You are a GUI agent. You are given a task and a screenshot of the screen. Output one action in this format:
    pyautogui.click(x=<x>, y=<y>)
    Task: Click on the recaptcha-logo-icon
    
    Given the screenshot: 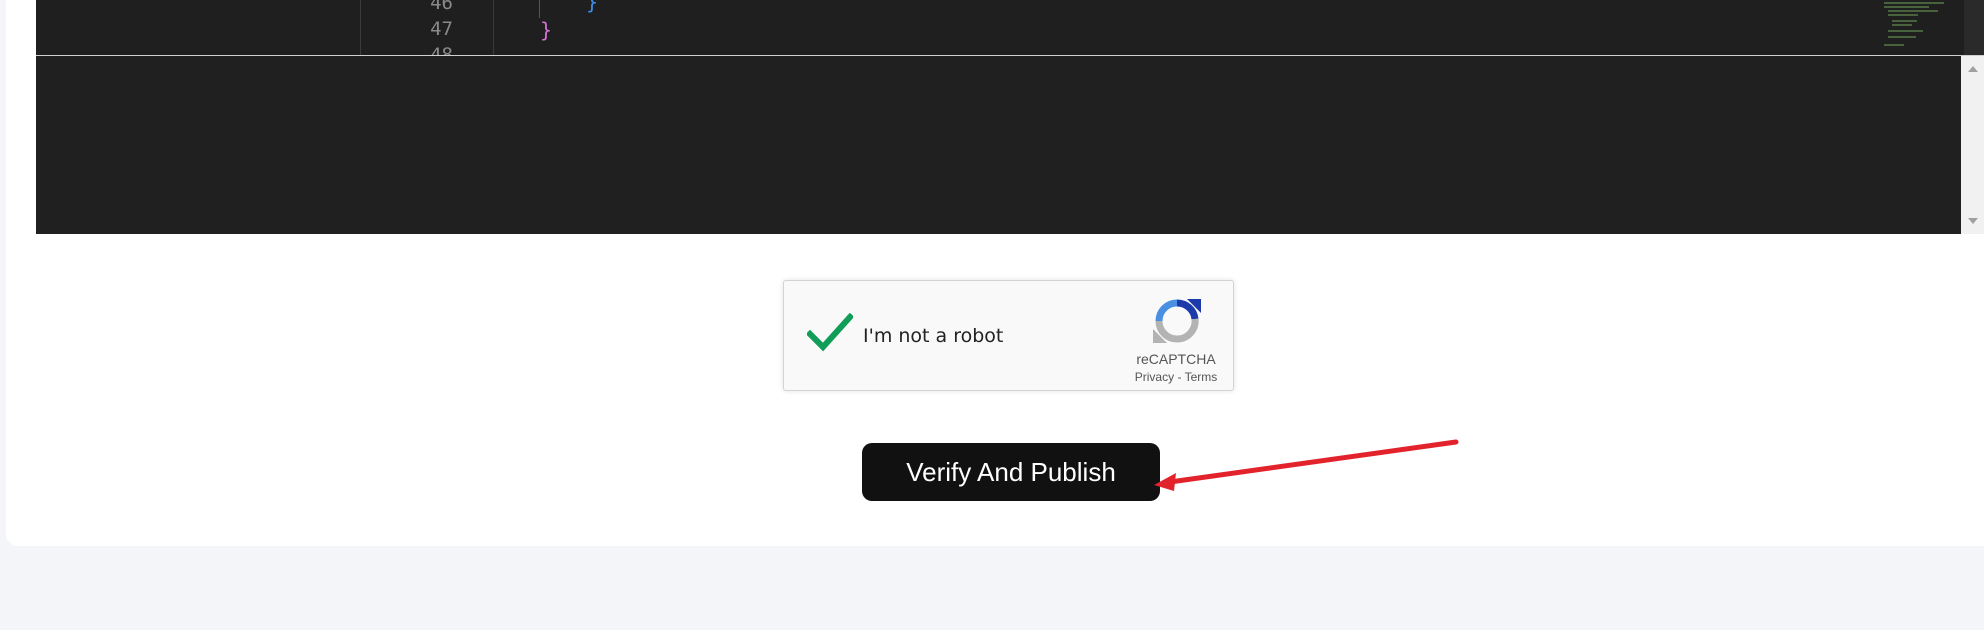 What is the action you would take?
    pyautogui.click(x=1177, y=321)
    